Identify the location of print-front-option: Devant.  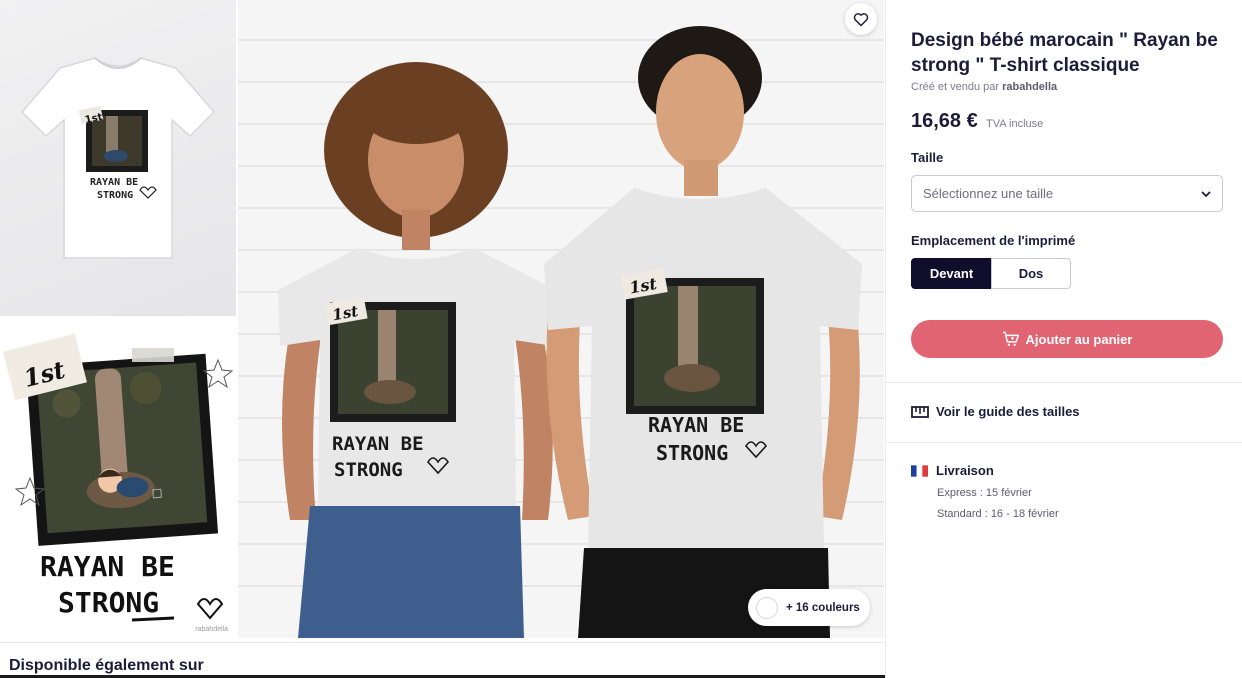
(951, 273).